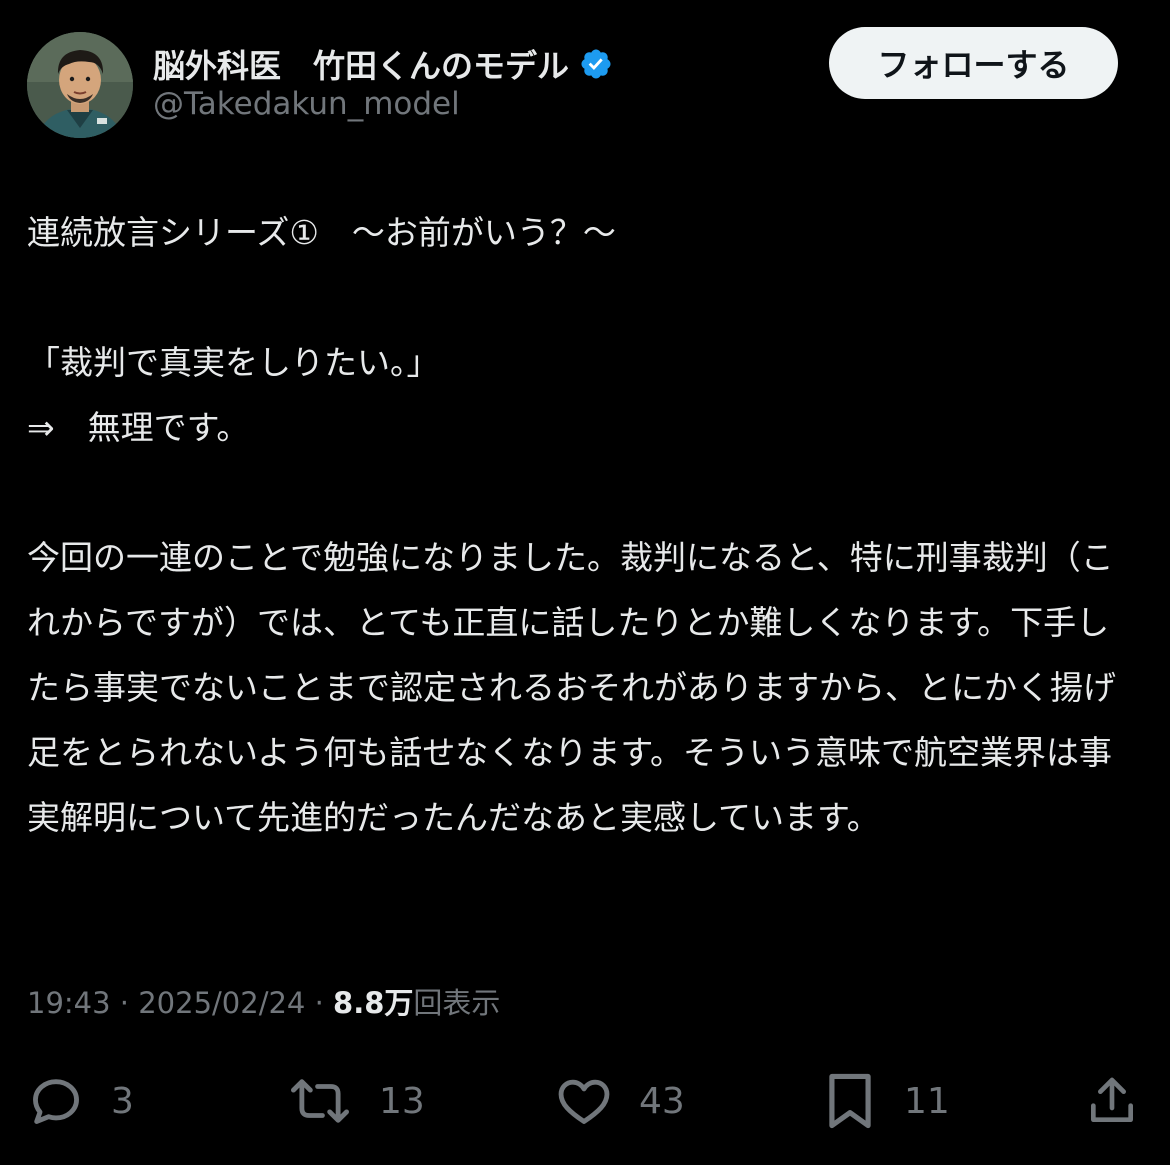 The image size is (1170, 1165). What do you see at coordinates (457, 1003) in the screenshot?
I see `views-label: 回表示` at bounding box center [457, 1003].